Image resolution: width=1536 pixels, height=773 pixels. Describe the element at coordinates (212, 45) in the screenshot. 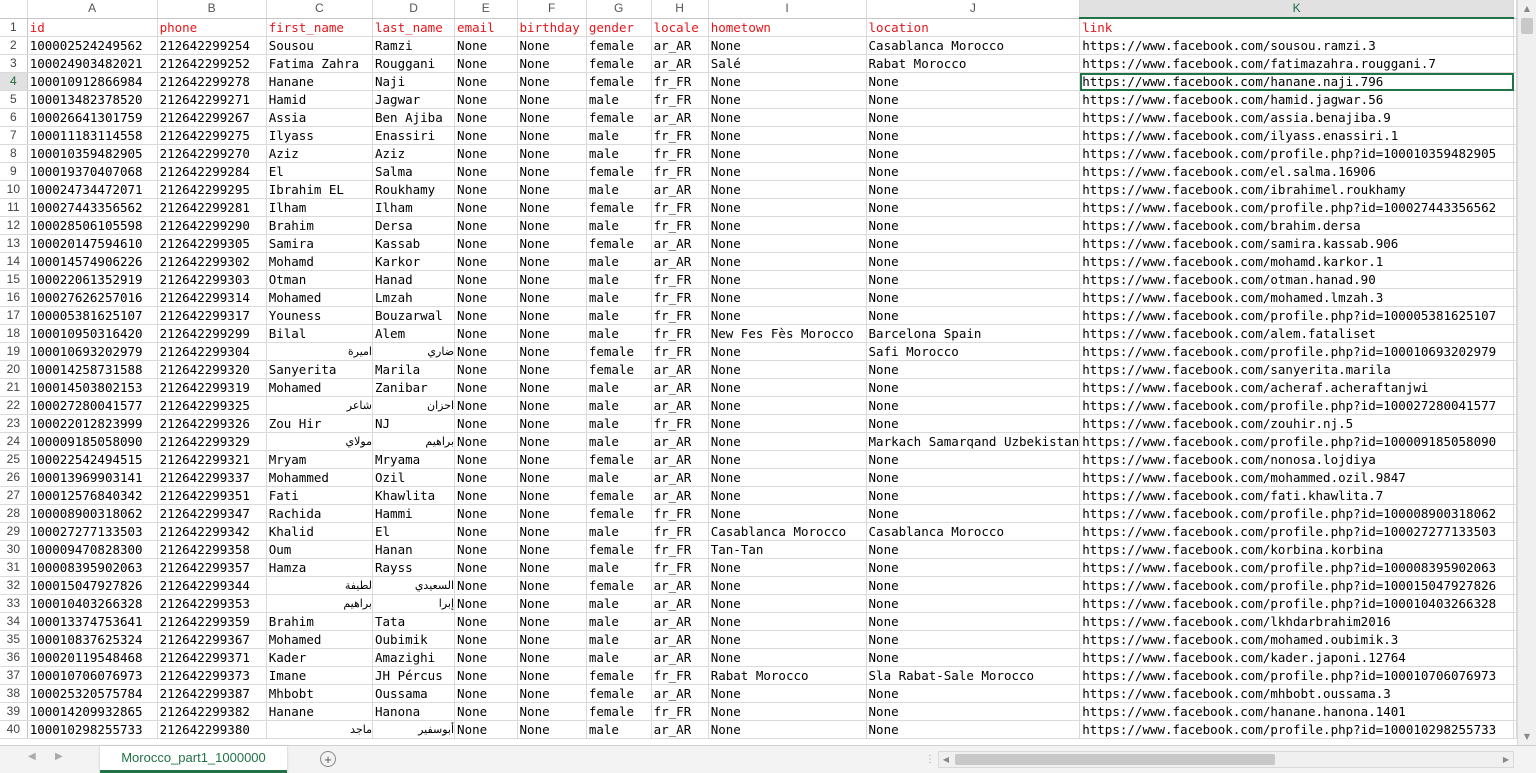

I see `cell-b2: 212642299254` at that location.